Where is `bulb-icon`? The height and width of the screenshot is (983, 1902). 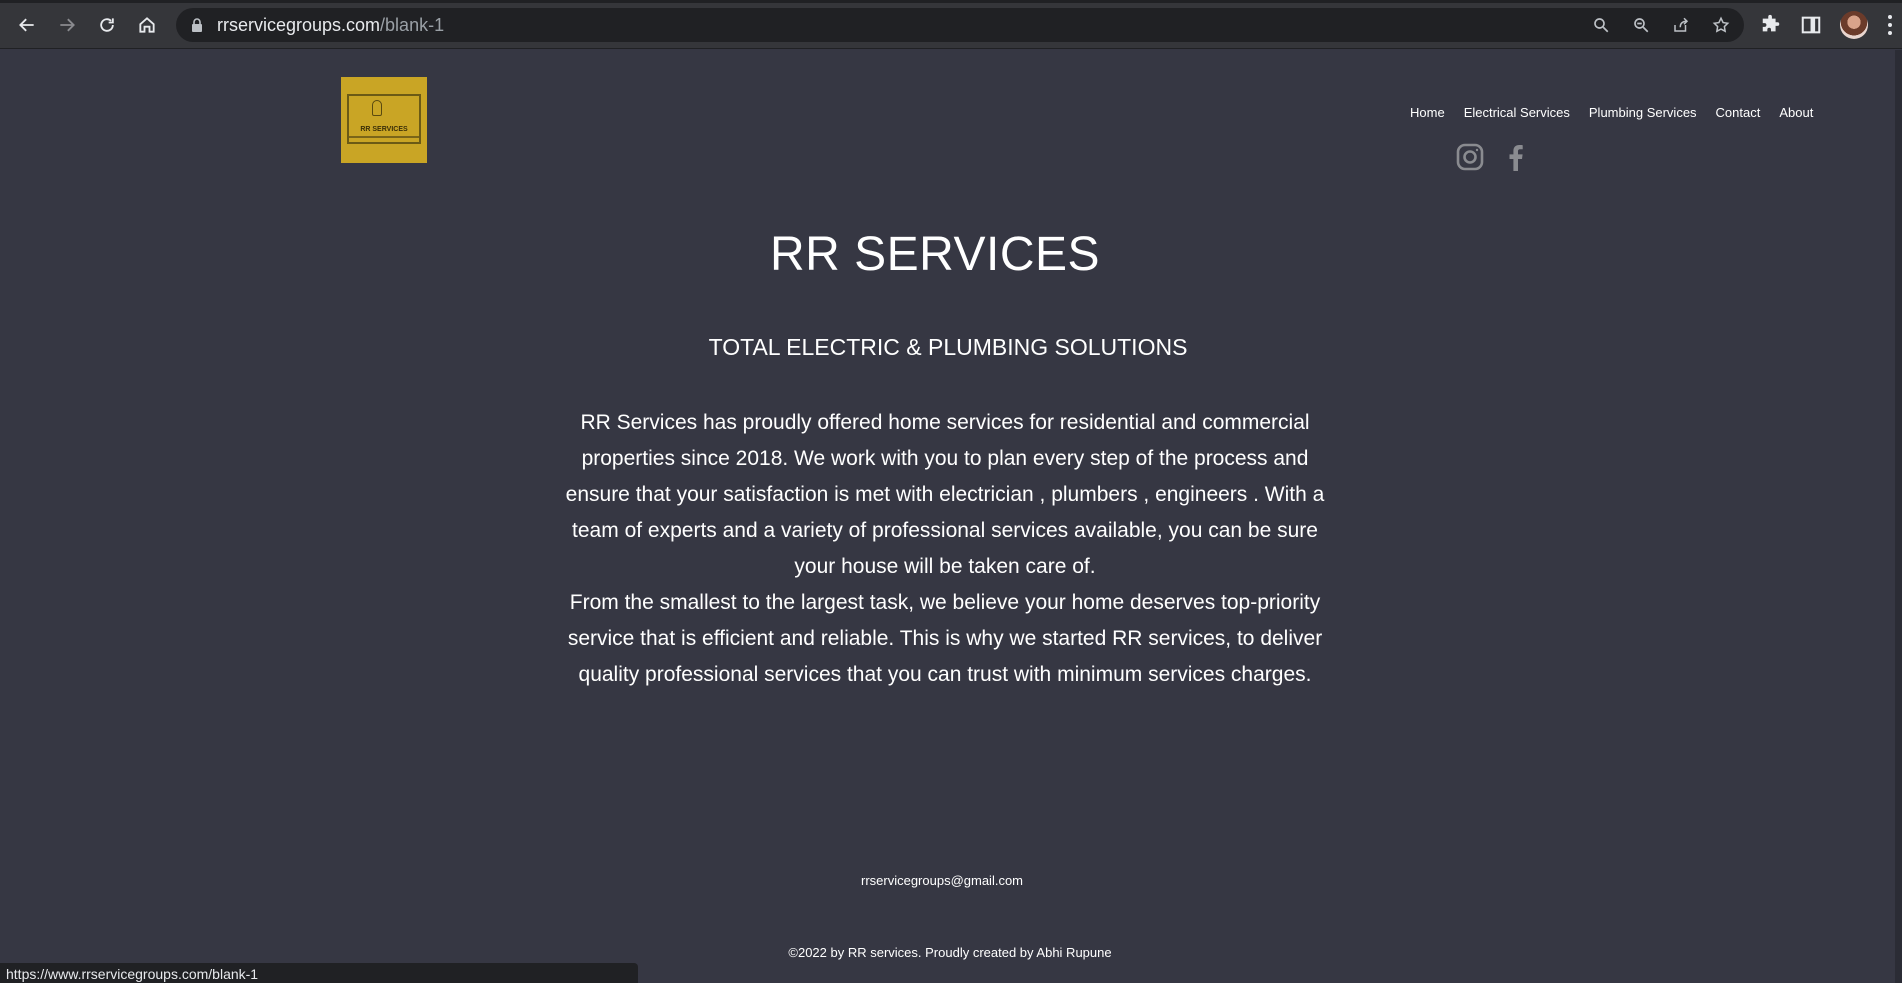
bulb-icon is located at coordinates (377, 108).